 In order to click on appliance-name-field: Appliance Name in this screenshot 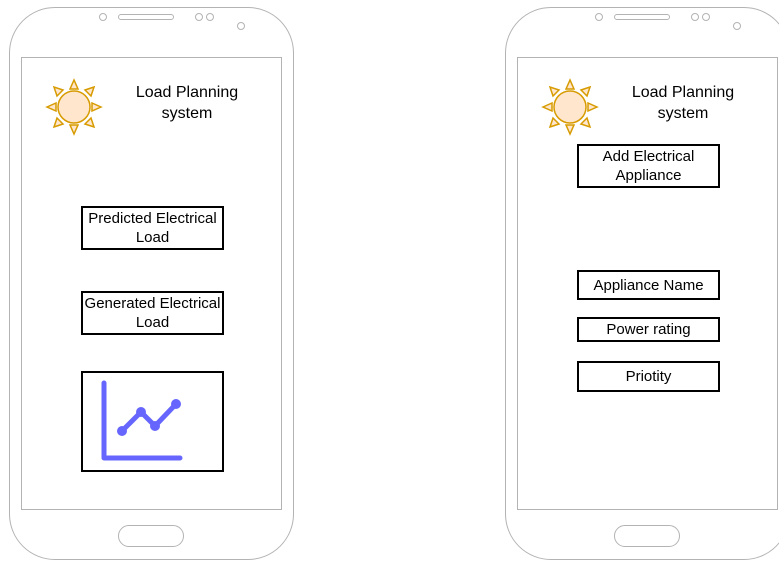, I will do `click(648, 285)`.